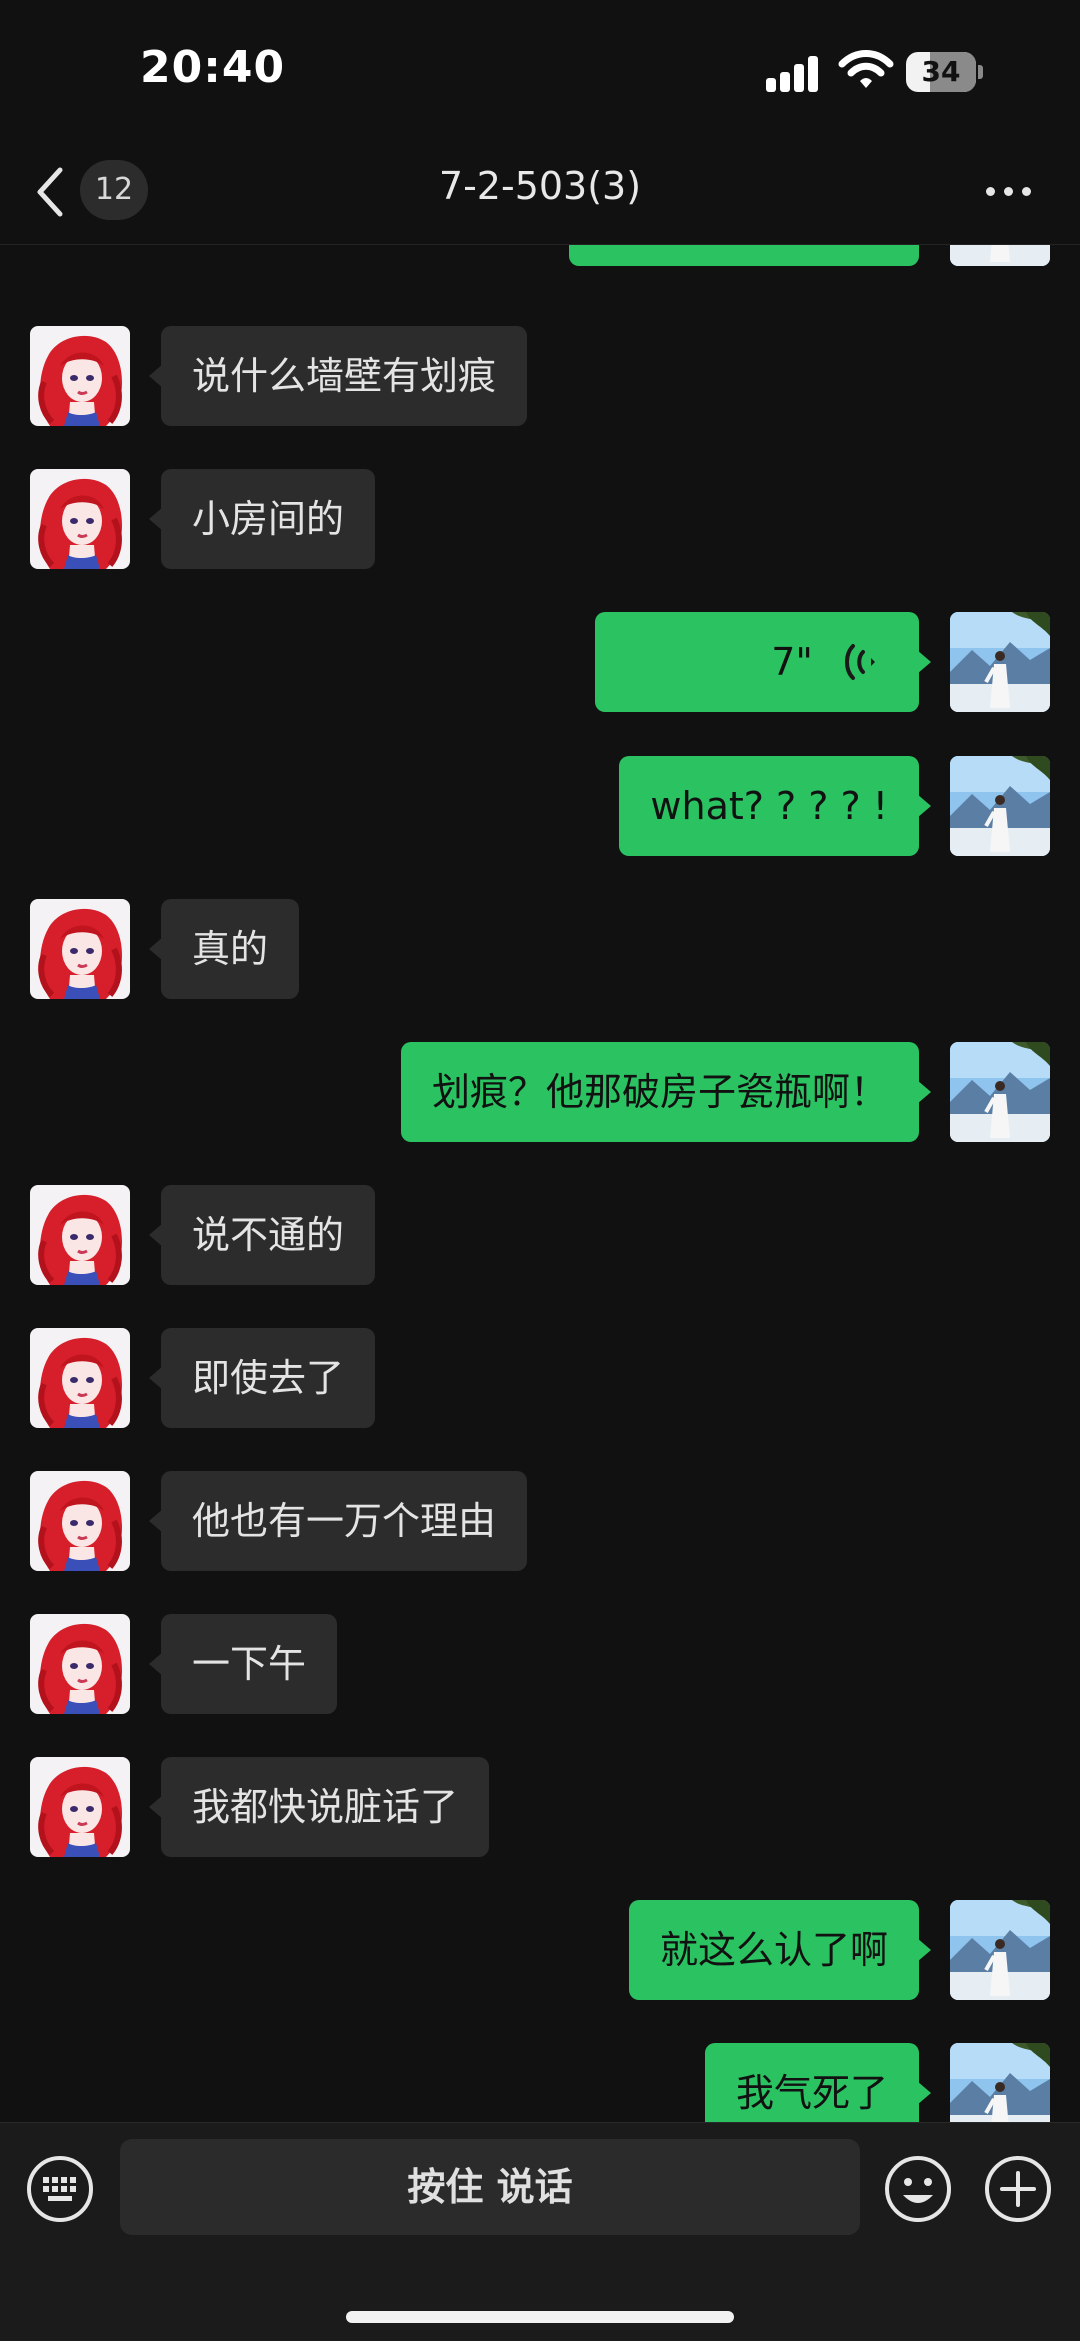 The height and width of the screenshot is (2341, 1080). I want to click on message-bubble: 就这么认了啊, so click(780, 1950).